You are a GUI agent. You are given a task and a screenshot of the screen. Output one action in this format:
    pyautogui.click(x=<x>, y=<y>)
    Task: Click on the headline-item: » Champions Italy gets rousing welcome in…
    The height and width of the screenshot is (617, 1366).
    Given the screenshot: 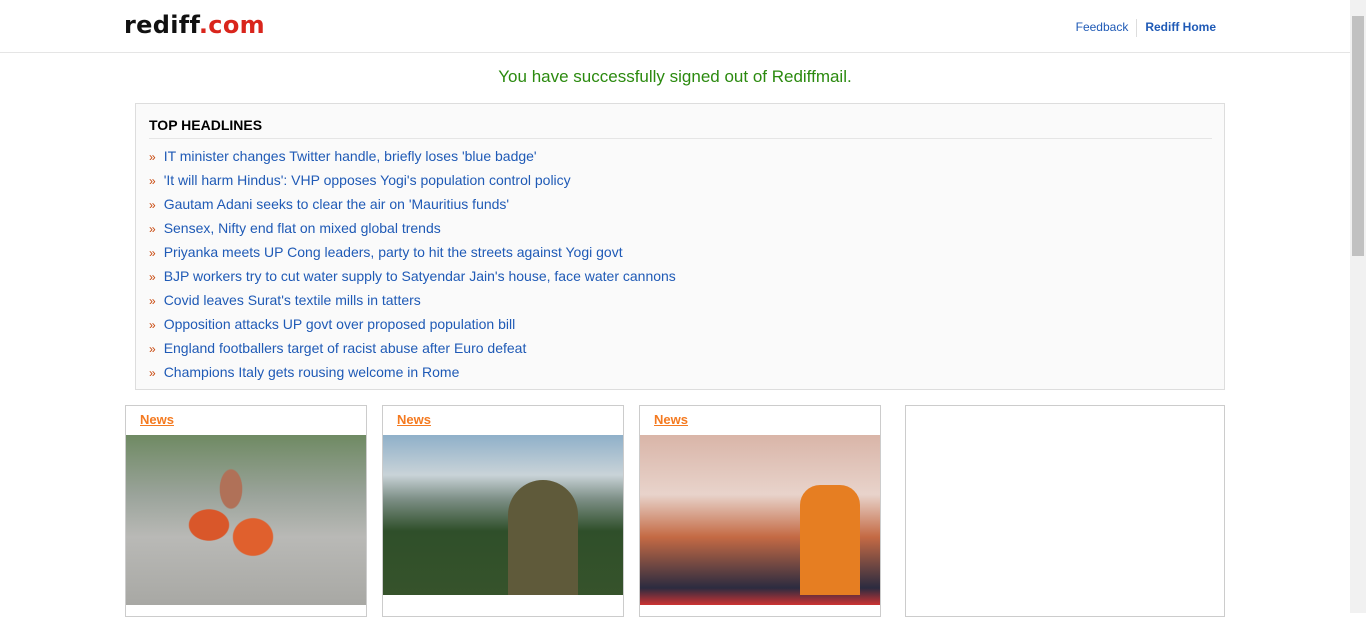 What is the action you would take?
    pyautogui.click(x=412, y=376)
    